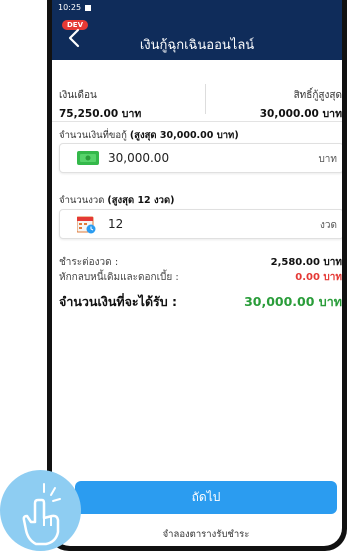 Image resolution: width=352 pixels, height=555 pixels. What do you see at coordinates (94, 135) in the screenshot?
I see `loan-label-text: จำนวนเงินที่ขอกู้` at bounding box center [94, 135].